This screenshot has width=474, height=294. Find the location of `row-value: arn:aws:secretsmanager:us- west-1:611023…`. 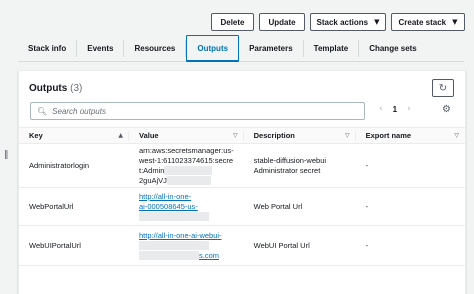

row-value: arn:aws:secretsmanager:us- west-1:611023… is located at coordinates (186, 165).